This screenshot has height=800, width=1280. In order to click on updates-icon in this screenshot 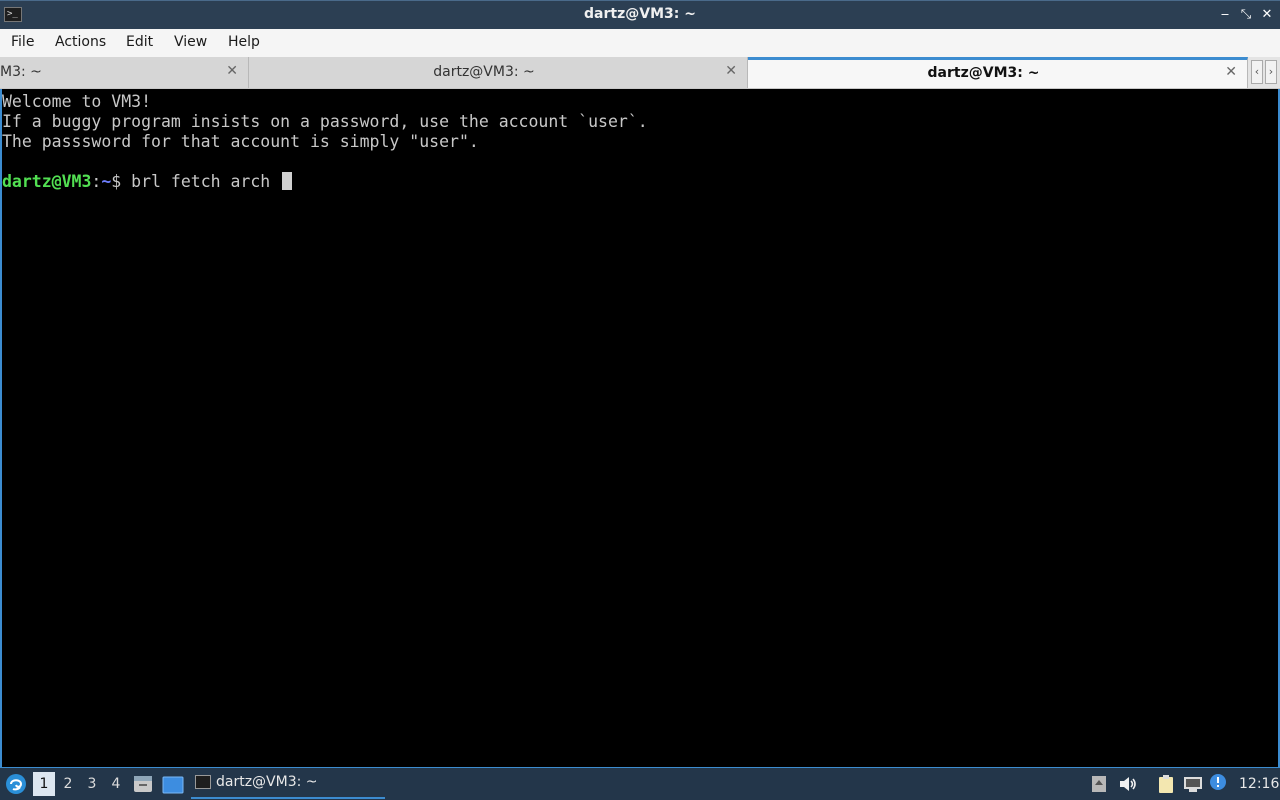, I will do `click(1218, 782)`.